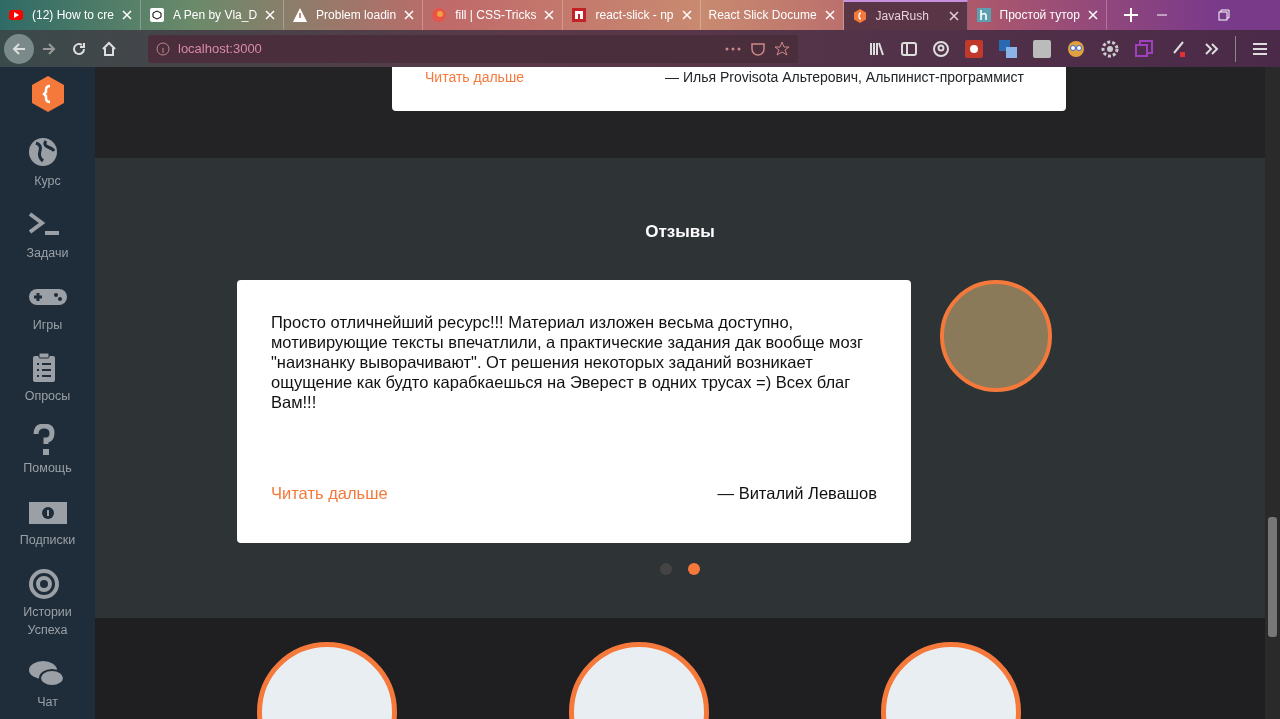  Describe the element at coordinates (1039, 15) in the screenshot. I see `tab-title: Простой тутор` at that location.